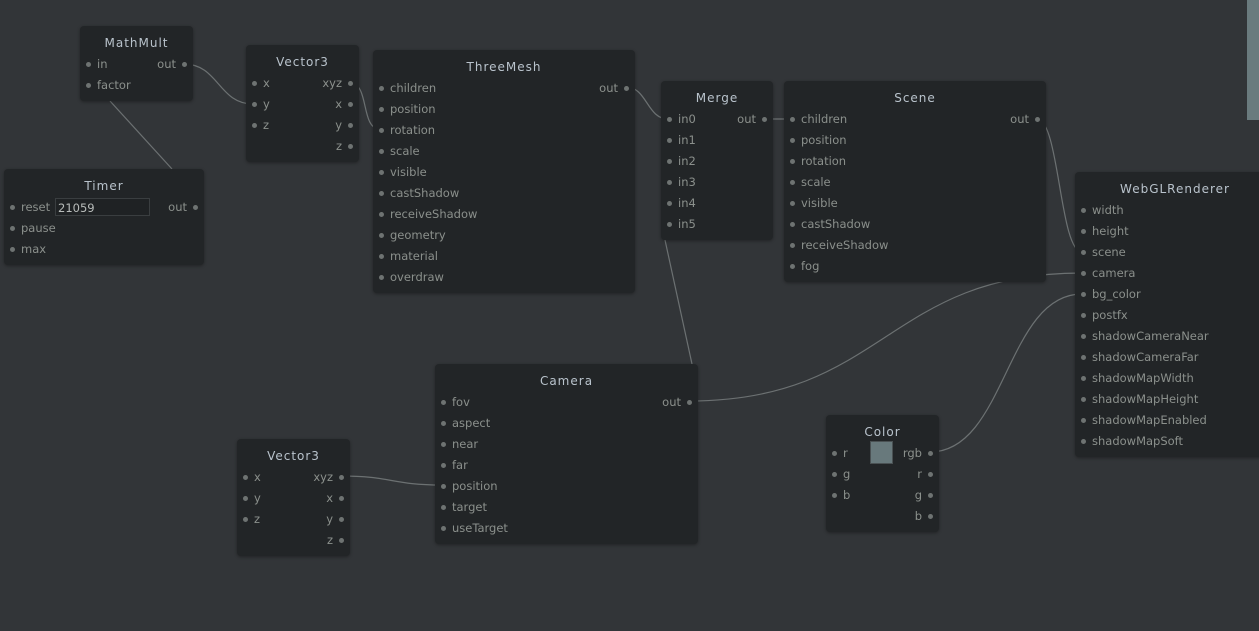 This screenshot has height=631, width=1259. Describe the element at coordinates (302, 103) in the screenshot. I see `node-vector3: Vector3 x xyz y x z y z` at that location.